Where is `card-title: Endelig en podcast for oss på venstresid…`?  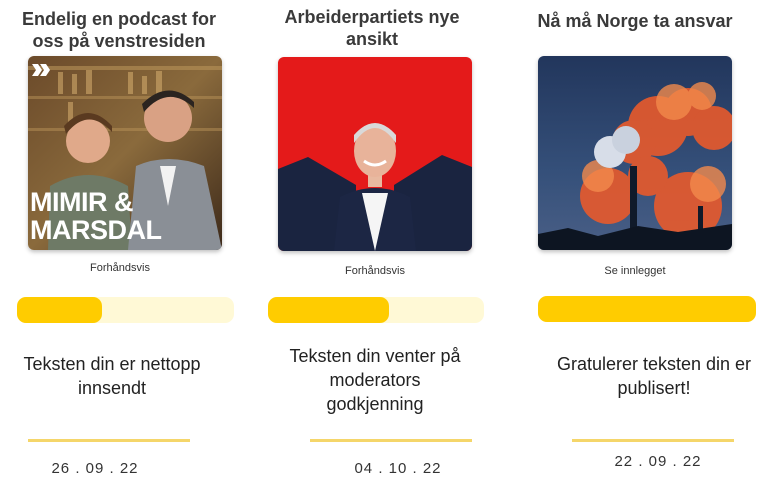
card-title: Endelig en podcast for oss på venstresid… is located at coordinates (119, 30).